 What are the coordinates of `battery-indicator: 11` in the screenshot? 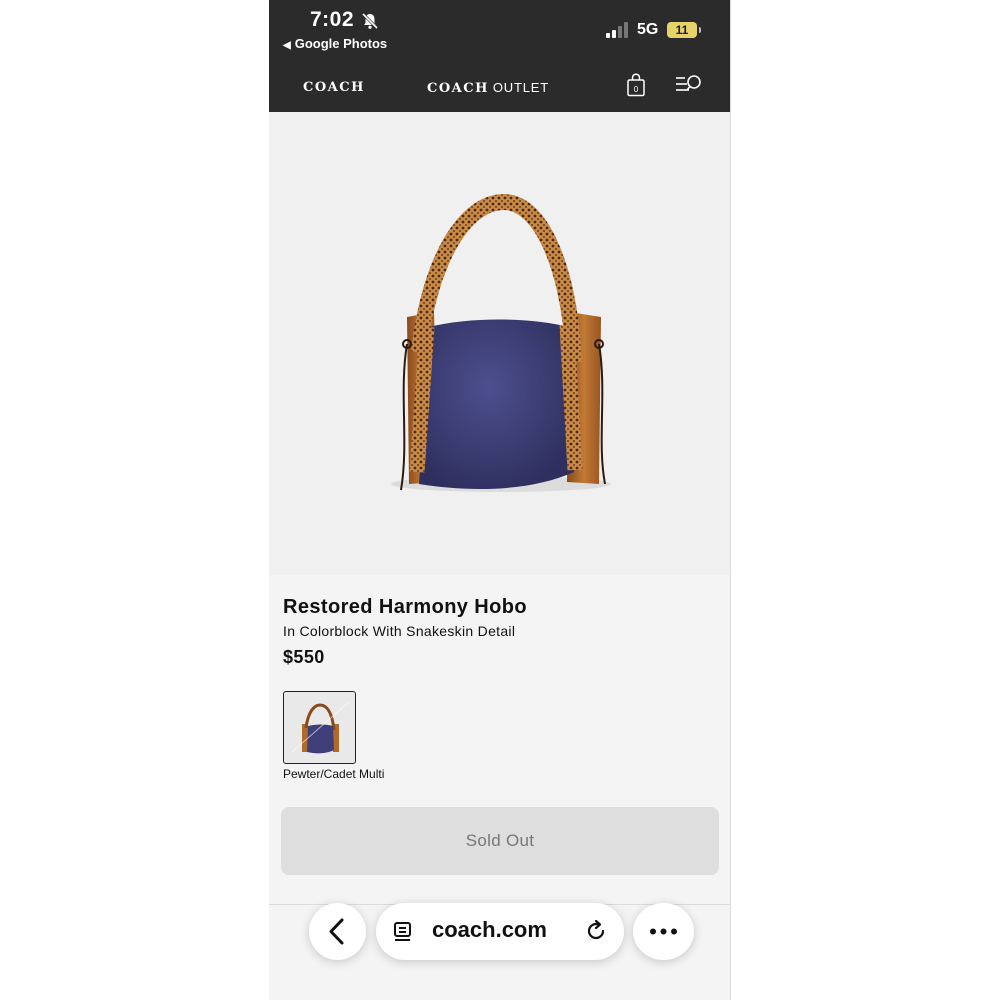 It's located at (684, 30).